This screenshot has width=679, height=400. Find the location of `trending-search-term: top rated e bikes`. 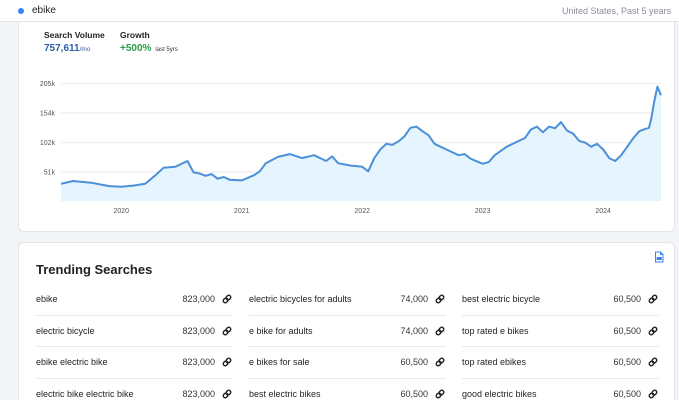

trending-search-term: top rated e bikes is located at coordinates (537, 331).